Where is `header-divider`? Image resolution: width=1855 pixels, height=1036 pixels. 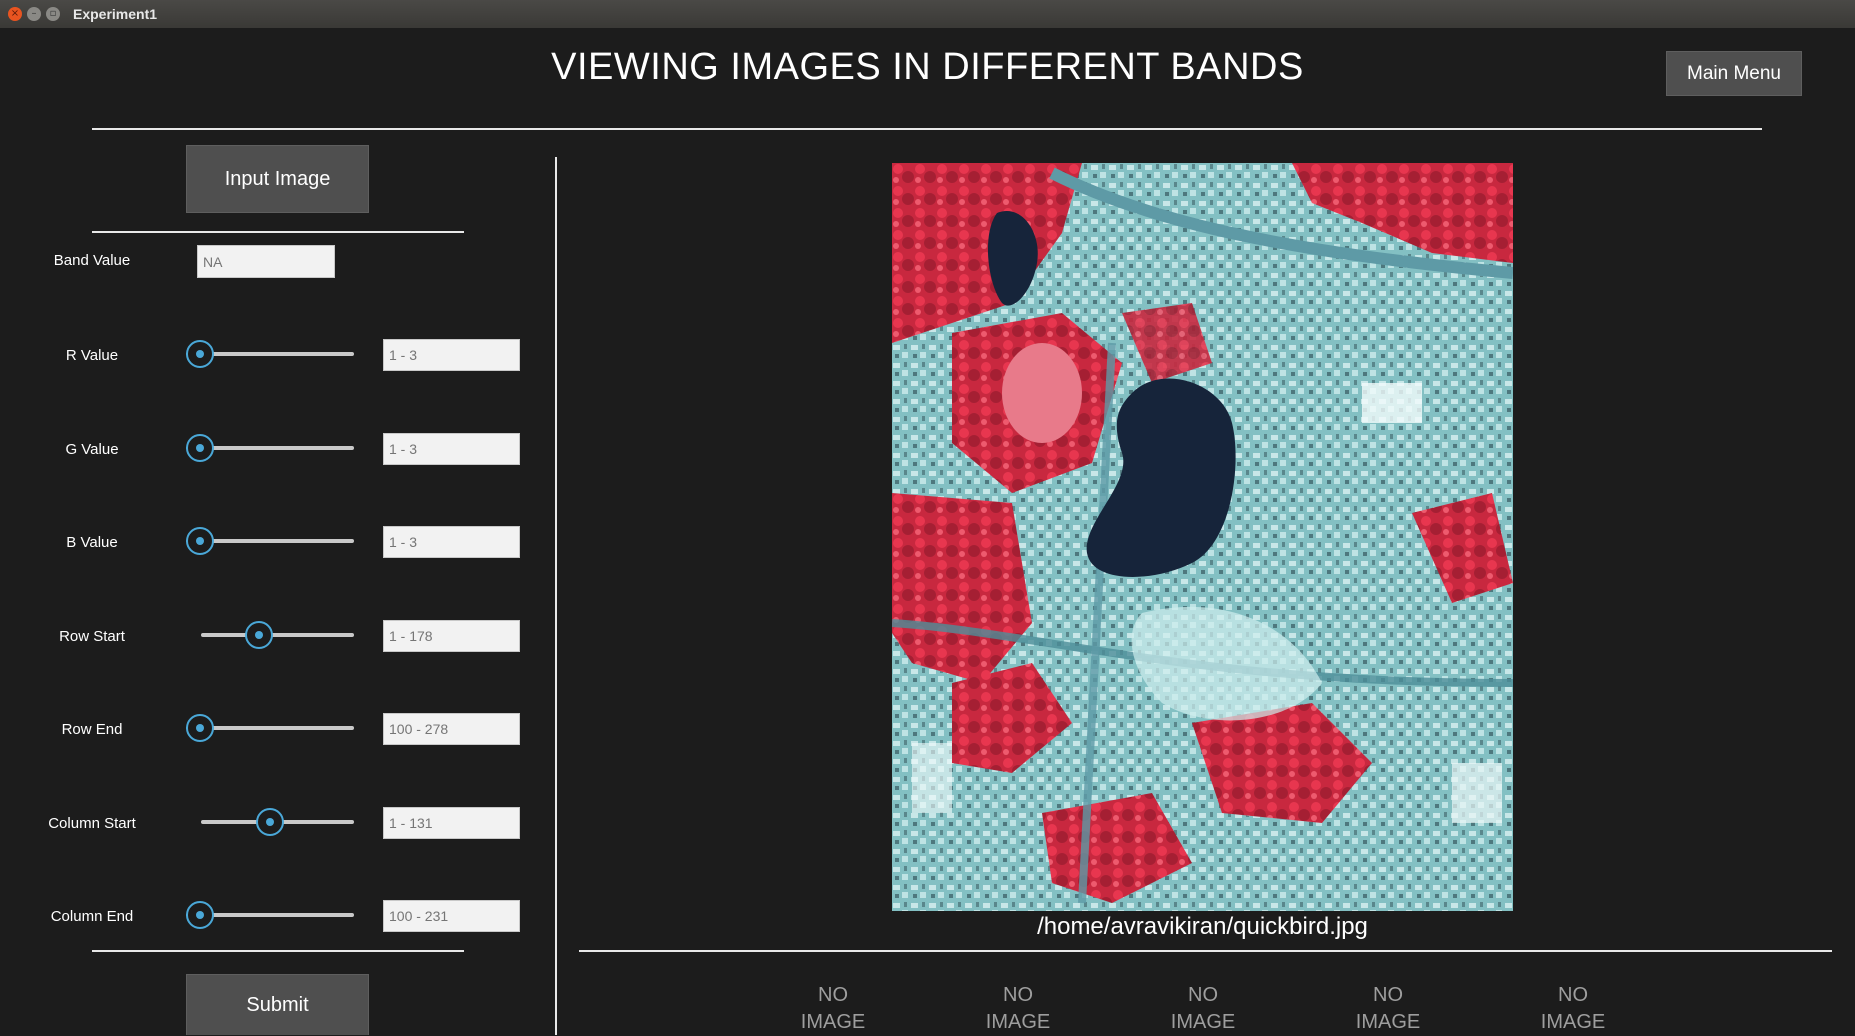 header-divider is located at coordinates (927, 129).